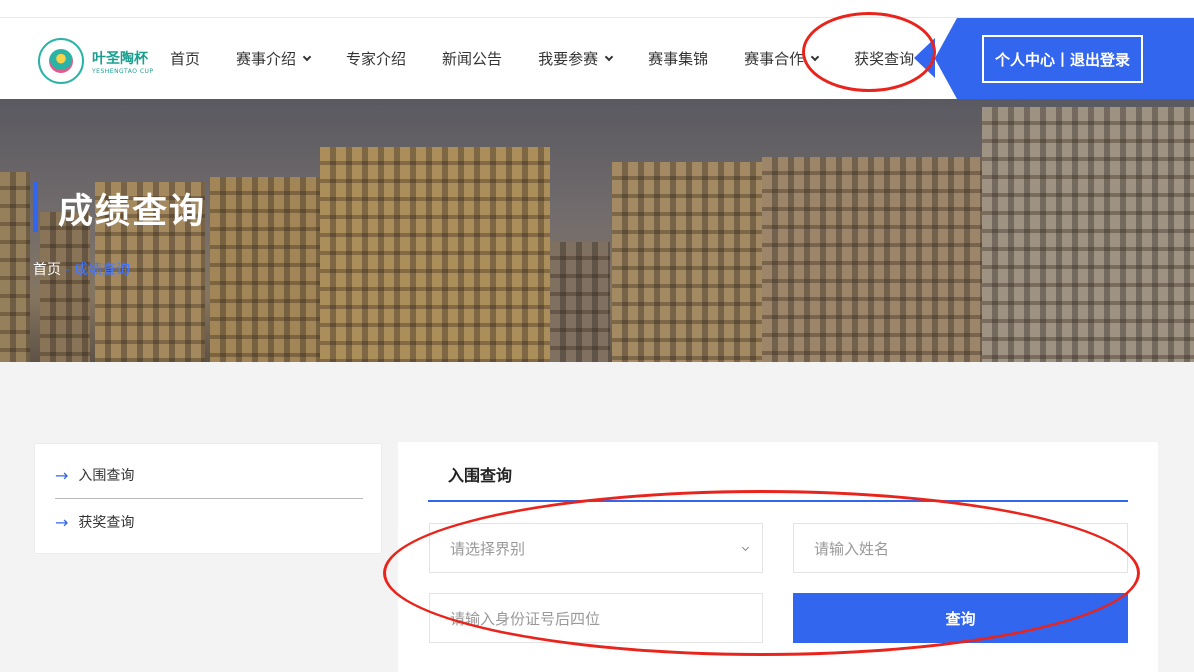 This screenshot has height=672, width=1194. Describe the element at coordinates (924, 58) in the screenshot. I see `header-arrow-icon` at that location.